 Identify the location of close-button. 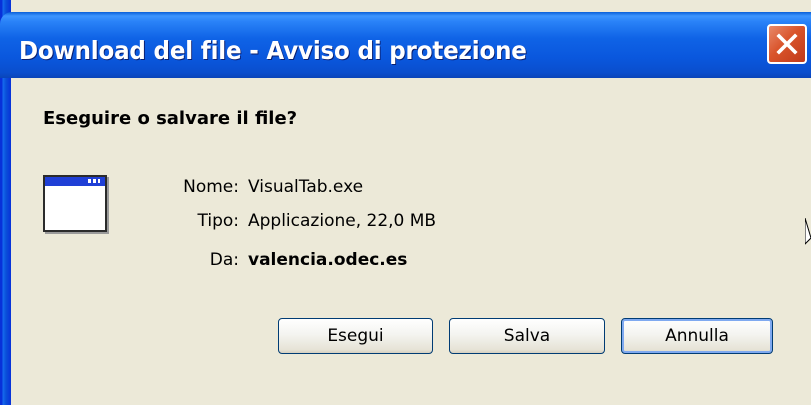
(787, 44).